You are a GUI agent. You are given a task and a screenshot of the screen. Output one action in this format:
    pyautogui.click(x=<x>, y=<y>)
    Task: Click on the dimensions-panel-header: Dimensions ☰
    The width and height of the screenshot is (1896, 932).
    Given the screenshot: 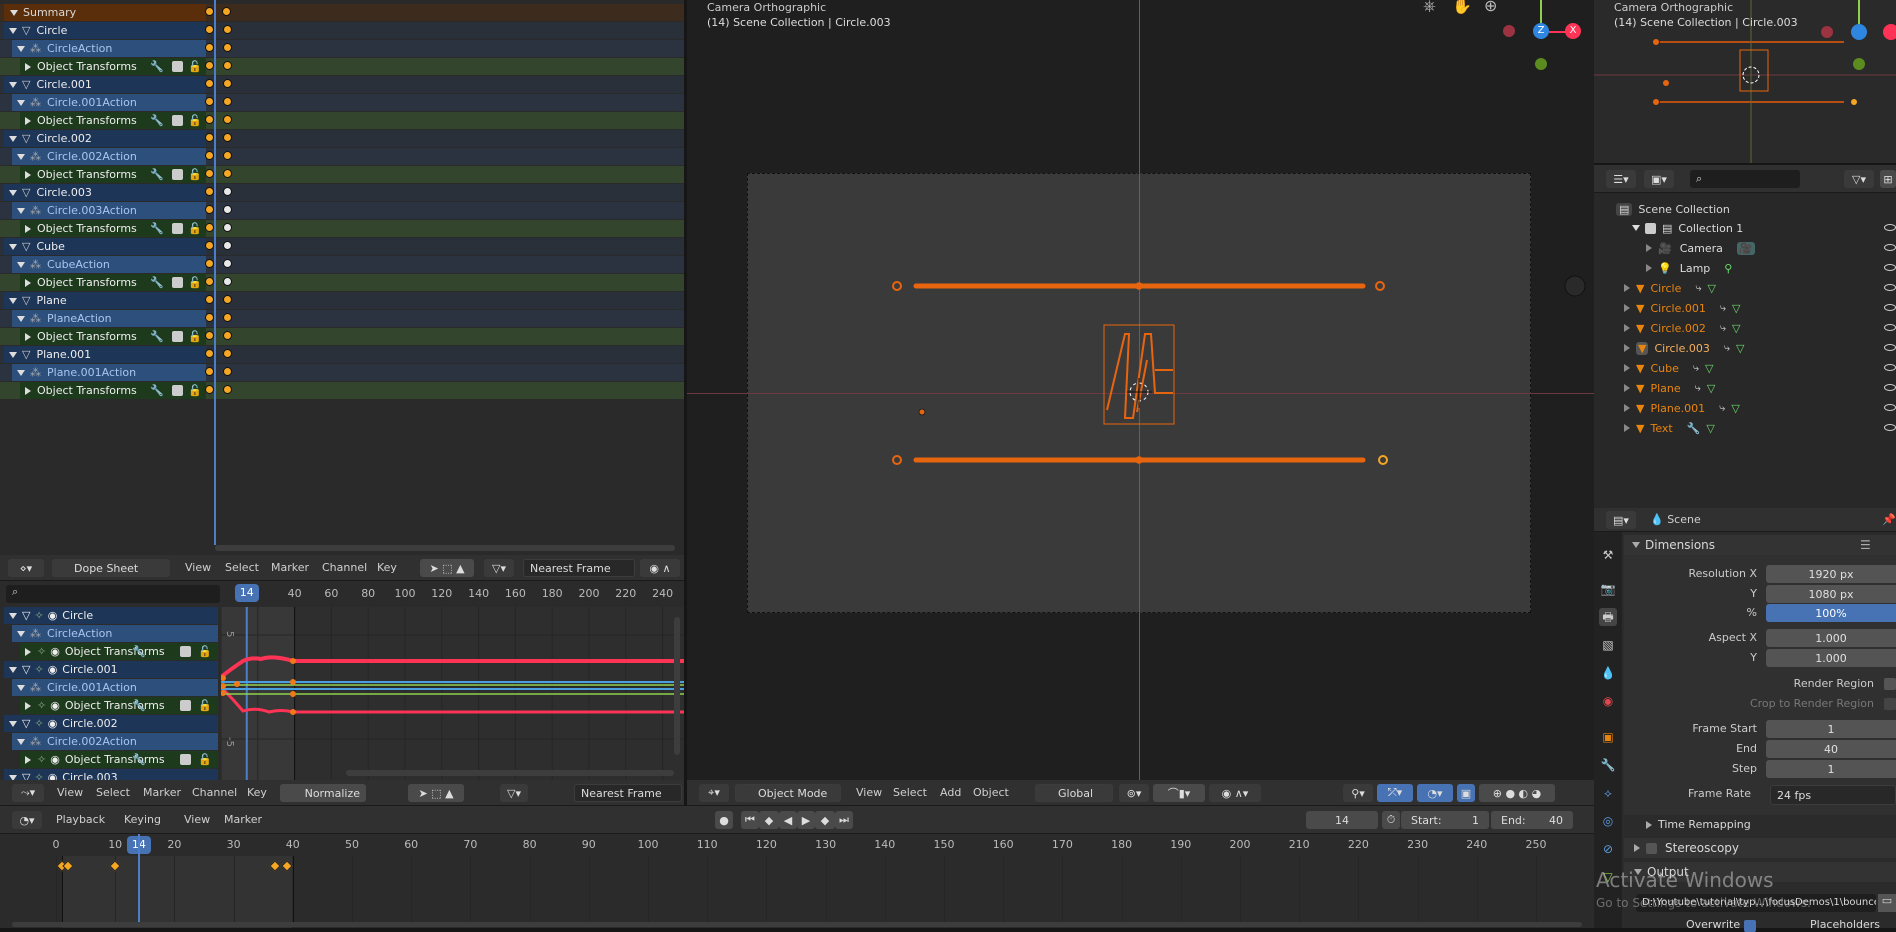 What is the action you would take?
    pyautogui.click(x=1760, y=545)
    